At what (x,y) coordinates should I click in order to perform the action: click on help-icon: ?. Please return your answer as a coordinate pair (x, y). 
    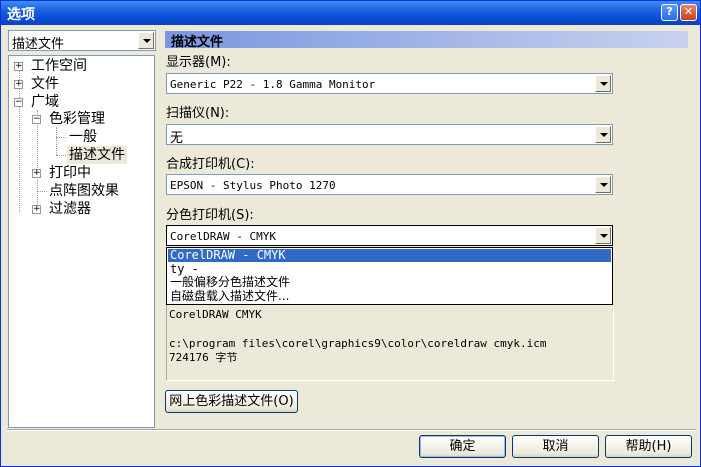
    Looking at the image, I should click on (669, 12).